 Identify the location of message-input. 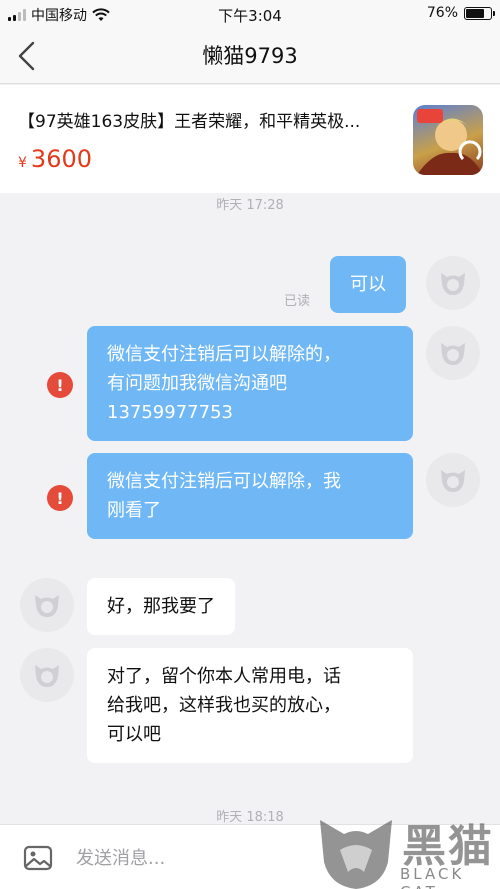
(186, 858).